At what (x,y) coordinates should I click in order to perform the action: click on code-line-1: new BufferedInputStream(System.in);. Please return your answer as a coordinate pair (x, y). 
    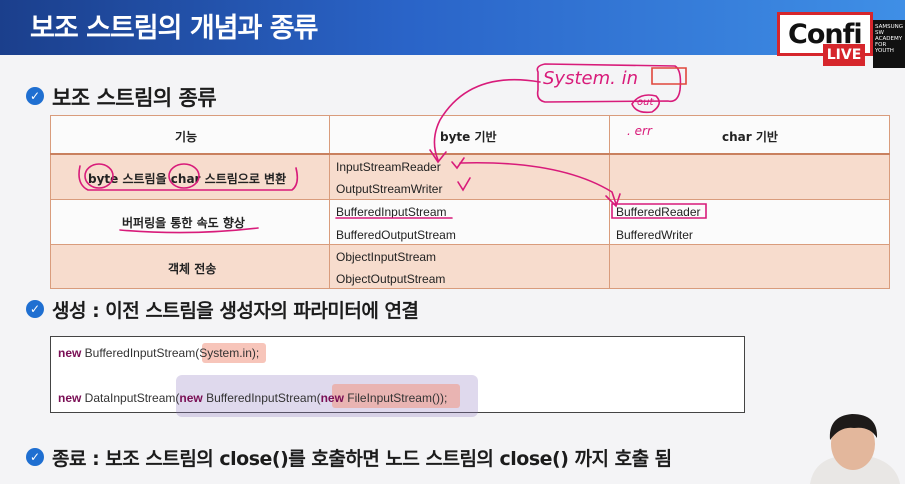
    Looking at the image, I should click on (158, 353).